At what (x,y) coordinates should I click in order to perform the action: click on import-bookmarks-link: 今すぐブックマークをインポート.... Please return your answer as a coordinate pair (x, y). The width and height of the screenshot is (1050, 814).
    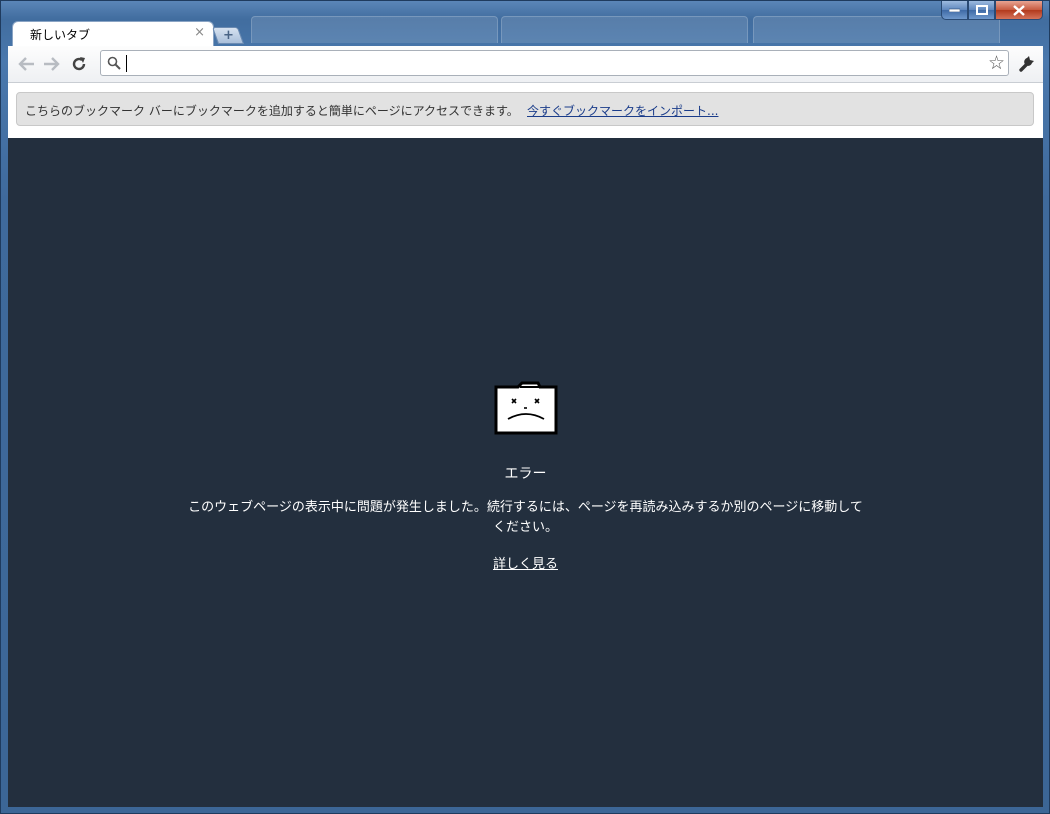
    Looking at the image, I should click on (622, 110).